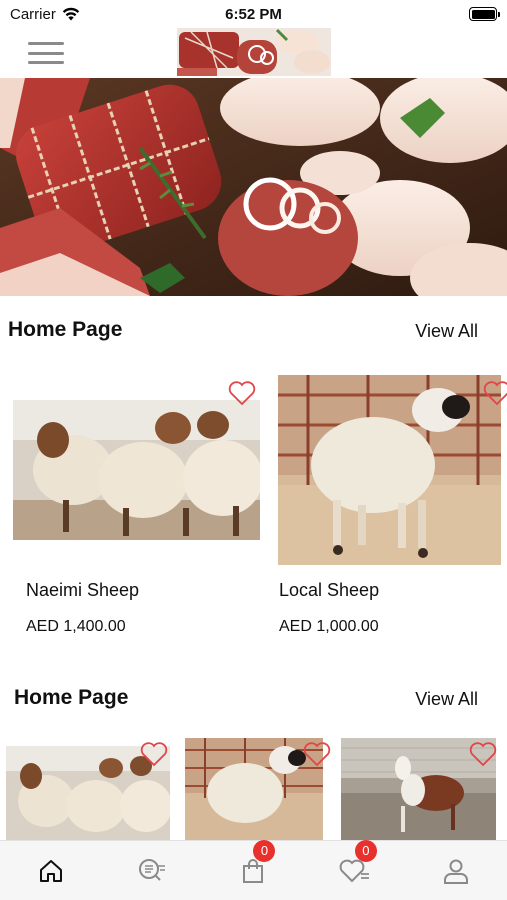 This screenshot has height=900, width=507. Describe the element at coordinates (355, 867) in the screenshot. I see `tab-wishlist: 0` at that location.